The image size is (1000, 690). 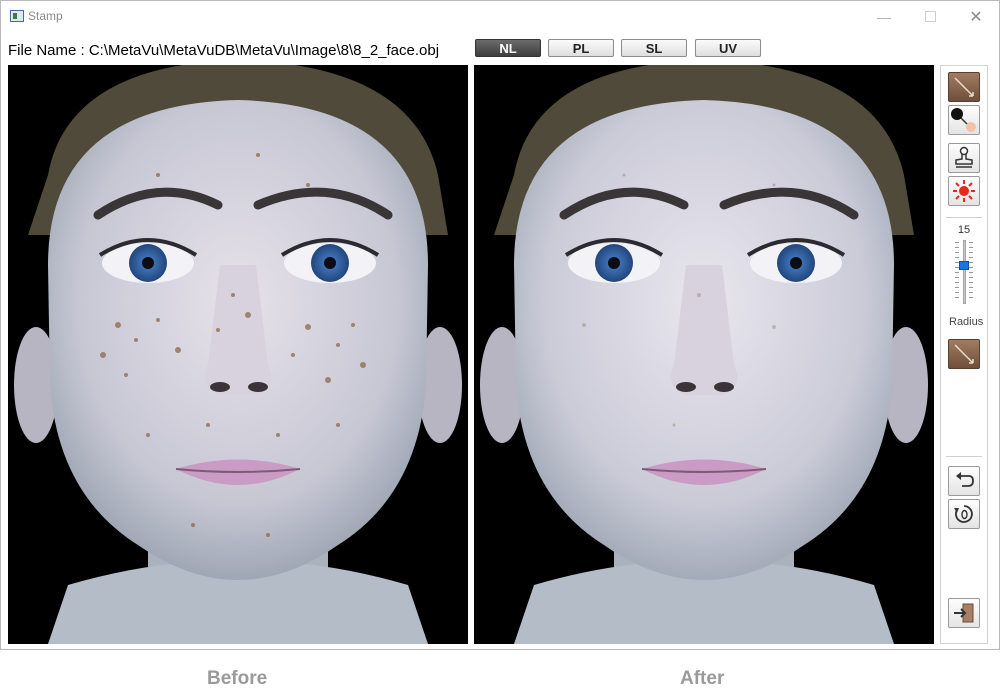 I want to click on mode-button-nl: NL, so click(x=508, y=48).